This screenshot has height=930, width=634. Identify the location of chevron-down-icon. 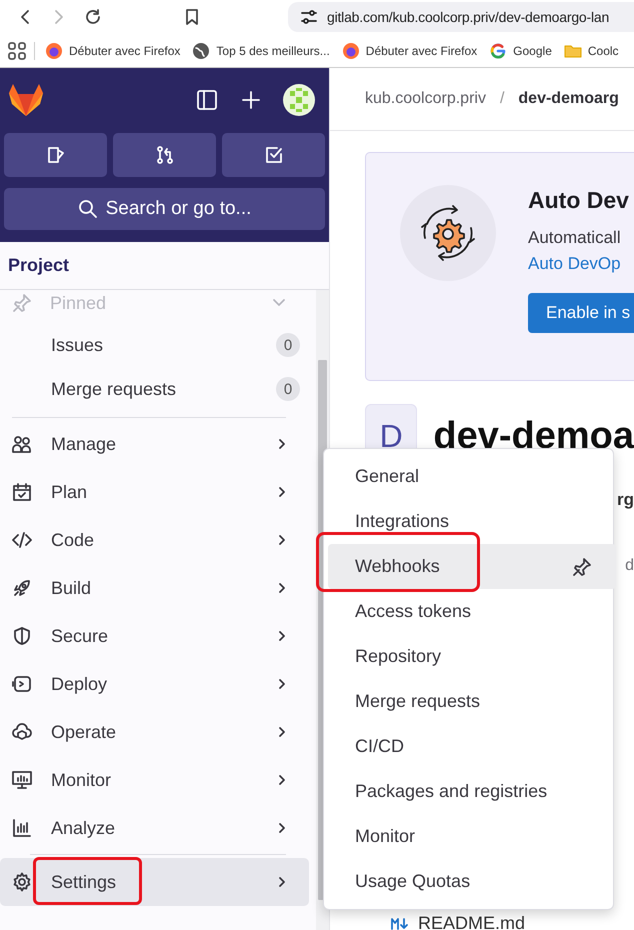
(279, 303).